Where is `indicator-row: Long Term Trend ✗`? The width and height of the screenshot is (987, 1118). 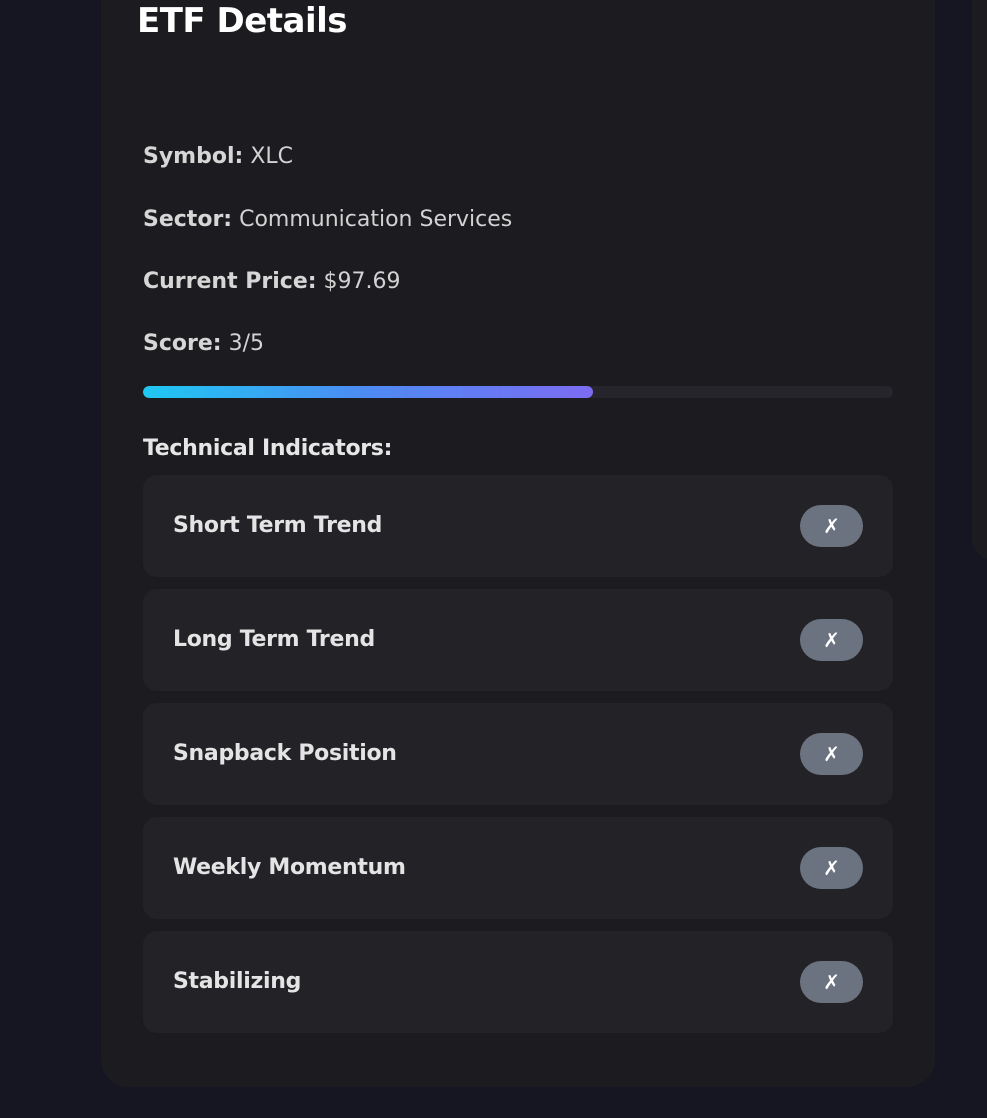
indicator-row: Long Term Trend ✗ is located at coordinates (518, 640).